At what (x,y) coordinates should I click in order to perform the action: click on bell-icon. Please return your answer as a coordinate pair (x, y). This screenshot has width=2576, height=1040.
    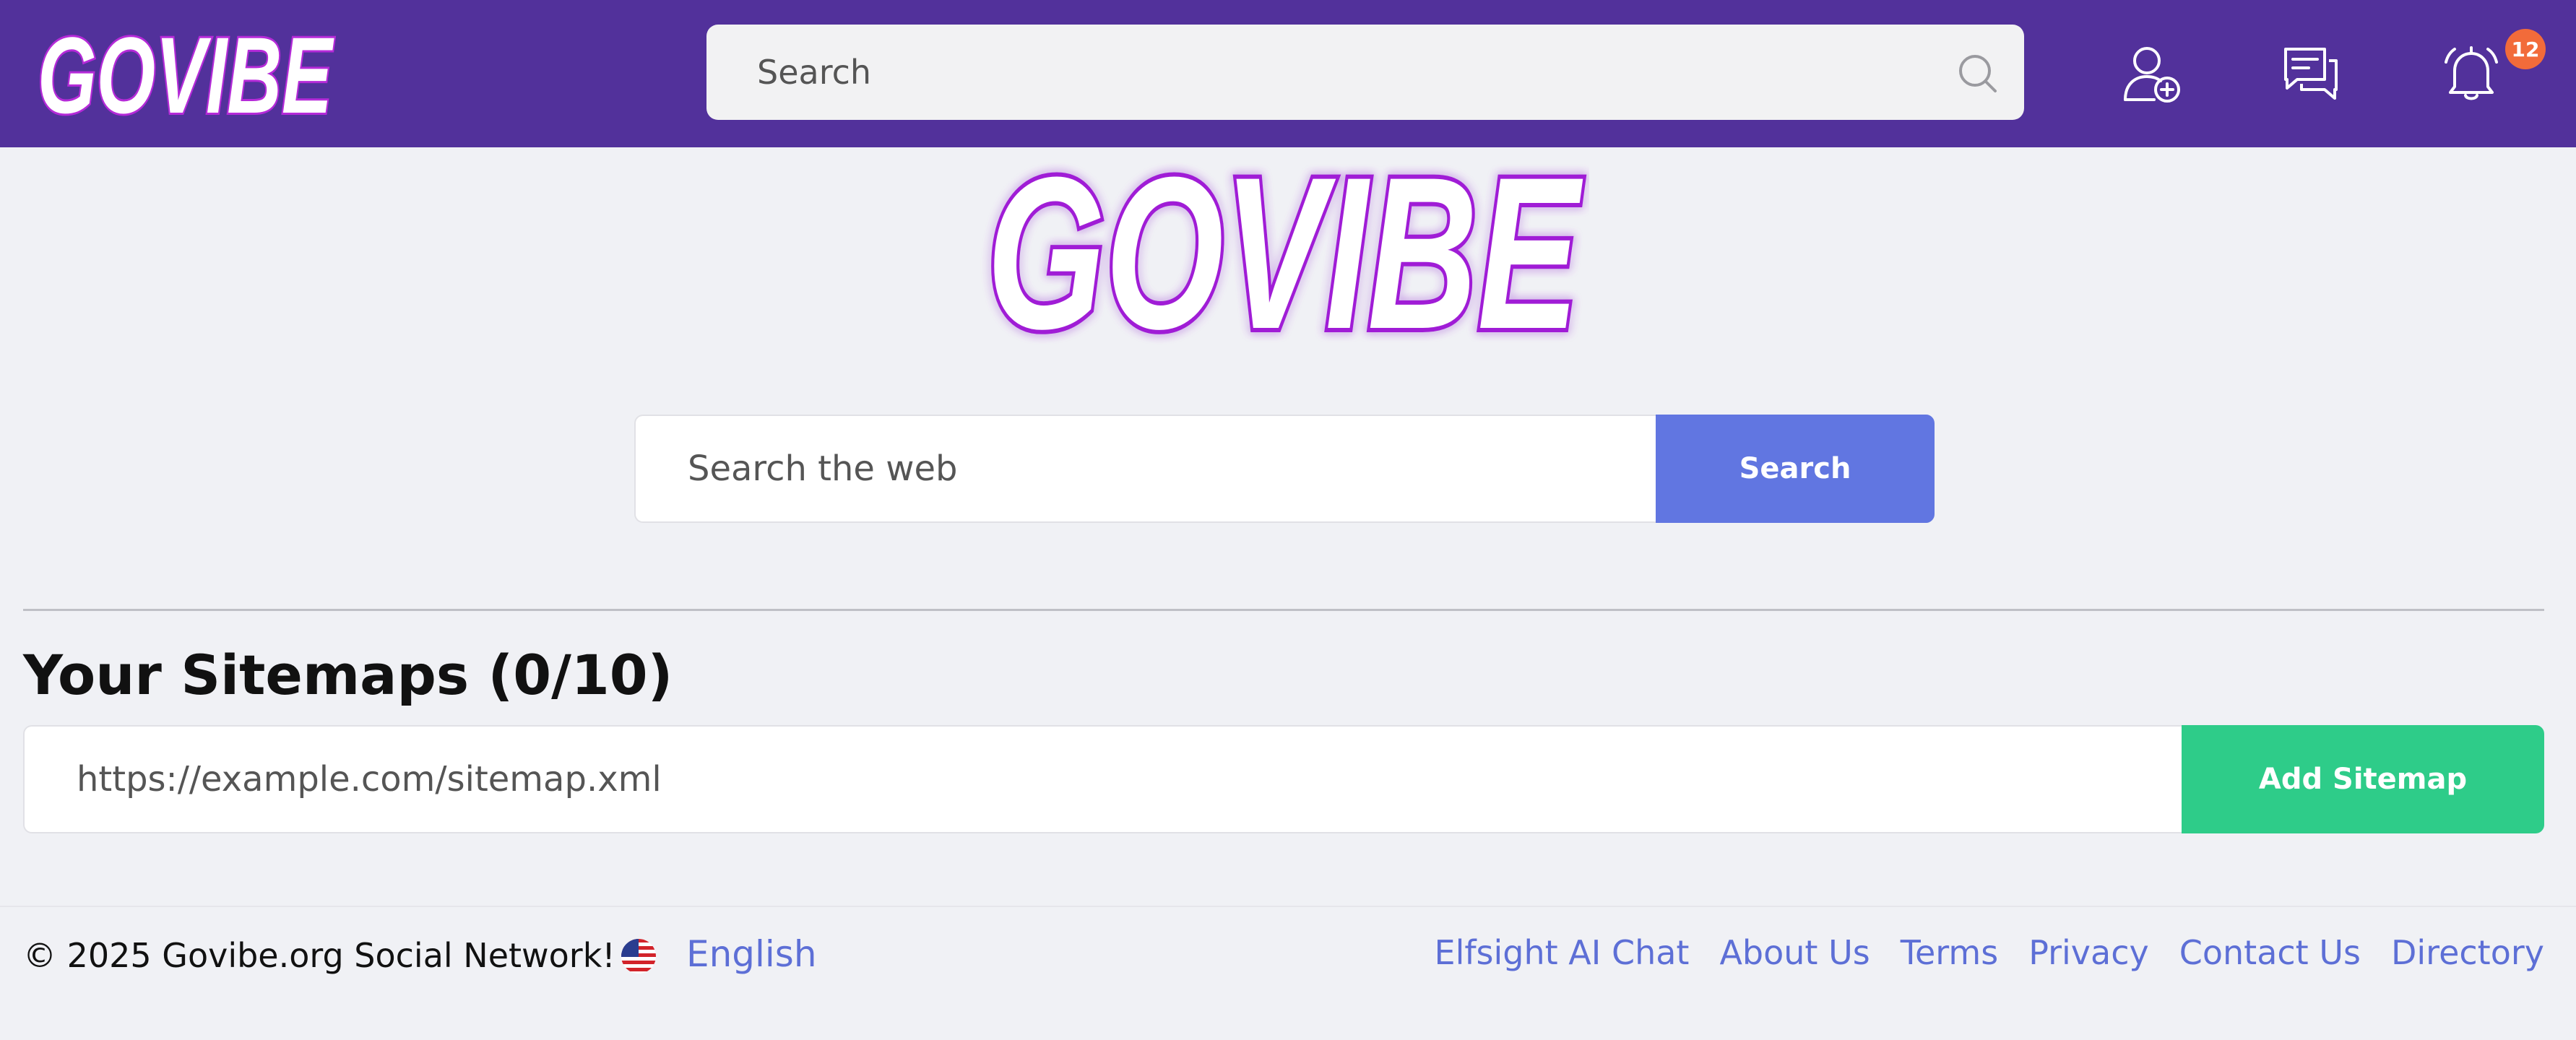
    Looking at the image, I should click on (2471, 73).